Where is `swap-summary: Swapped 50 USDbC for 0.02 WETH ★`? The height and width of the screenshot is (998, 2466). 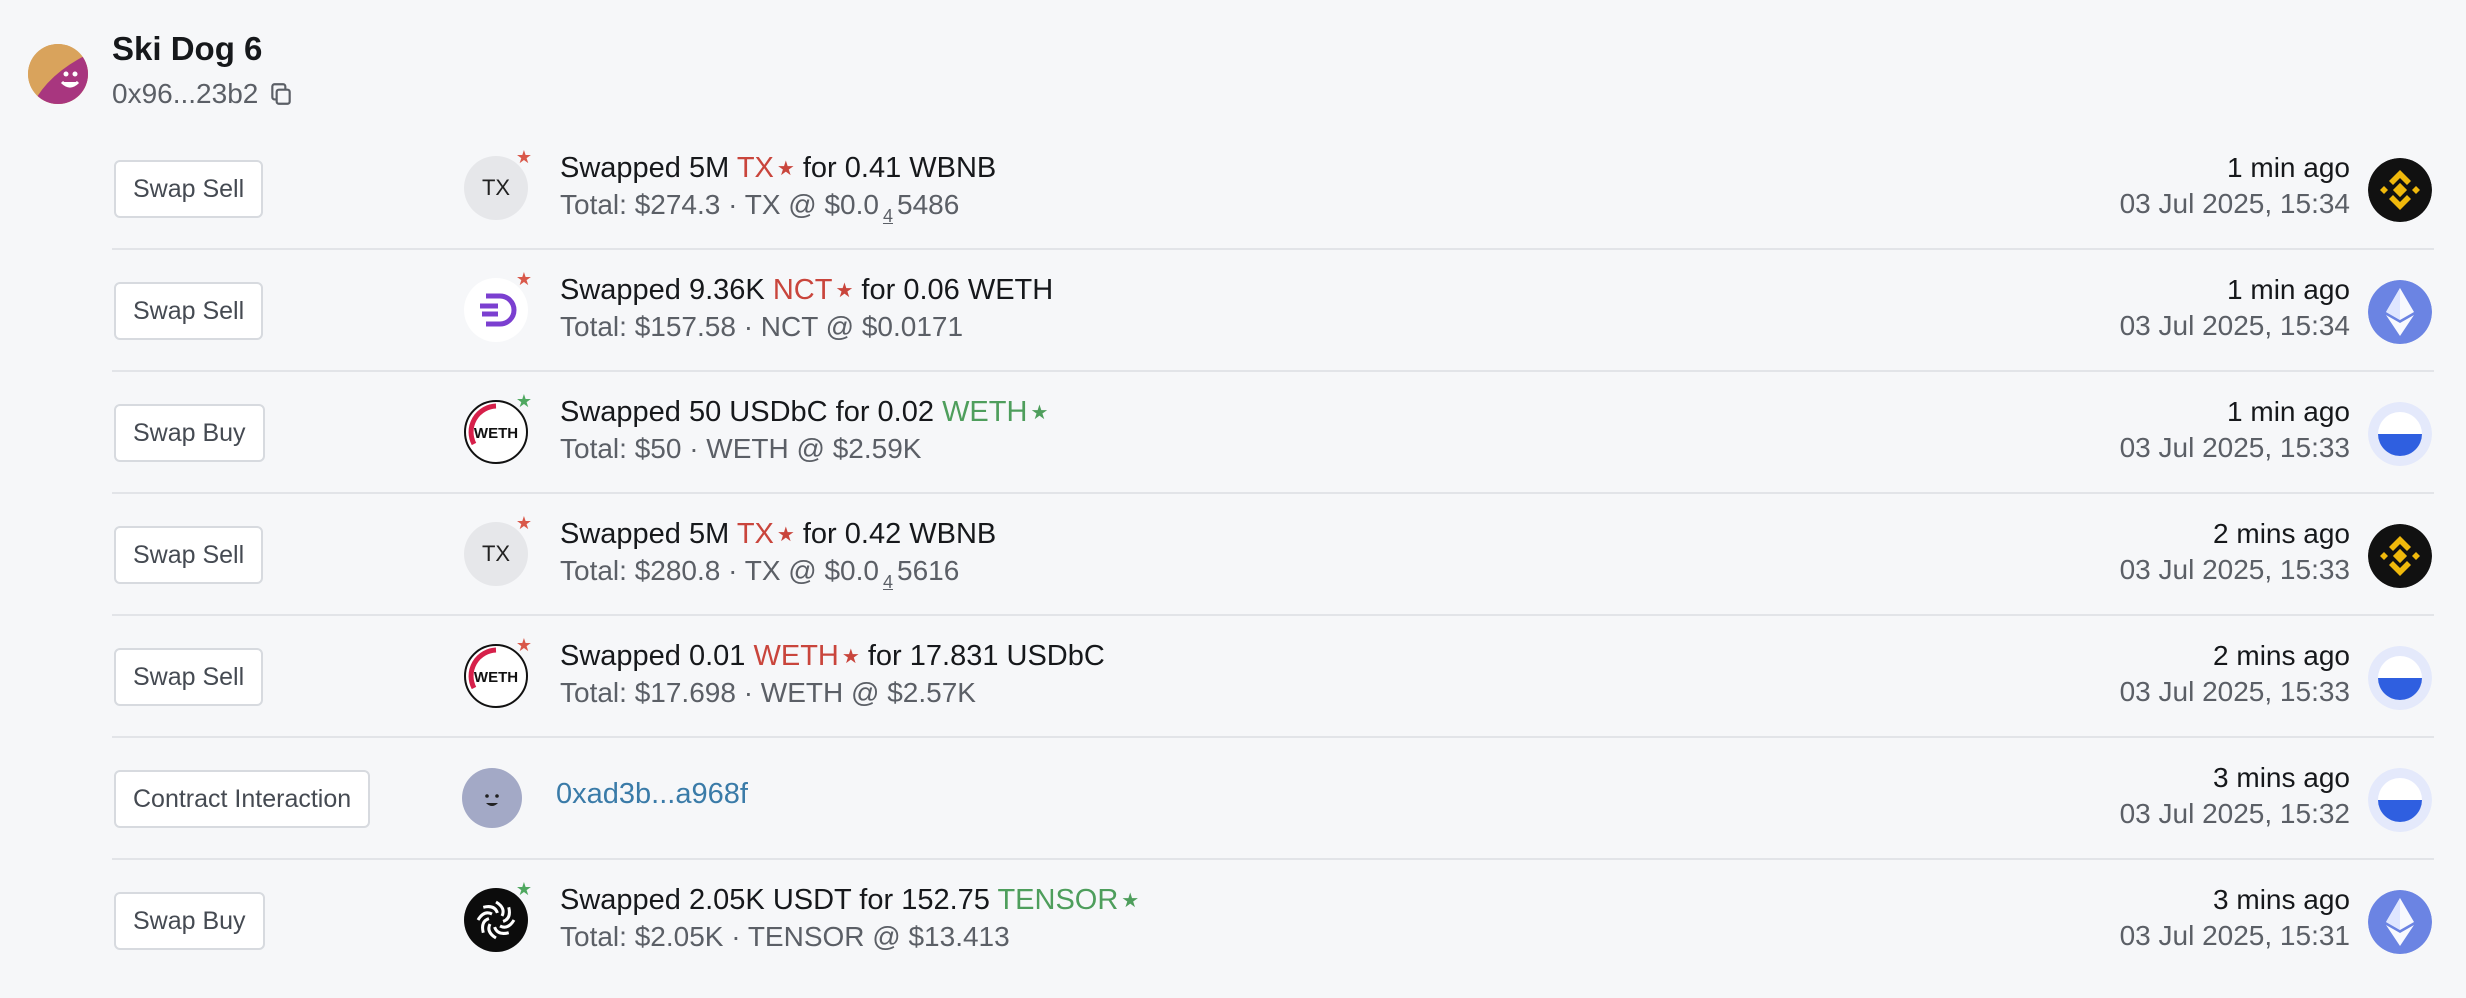
swap-summary: Swapped 50 USDbC for 0.02 WETH ★ is located at coordinates (804, 412).